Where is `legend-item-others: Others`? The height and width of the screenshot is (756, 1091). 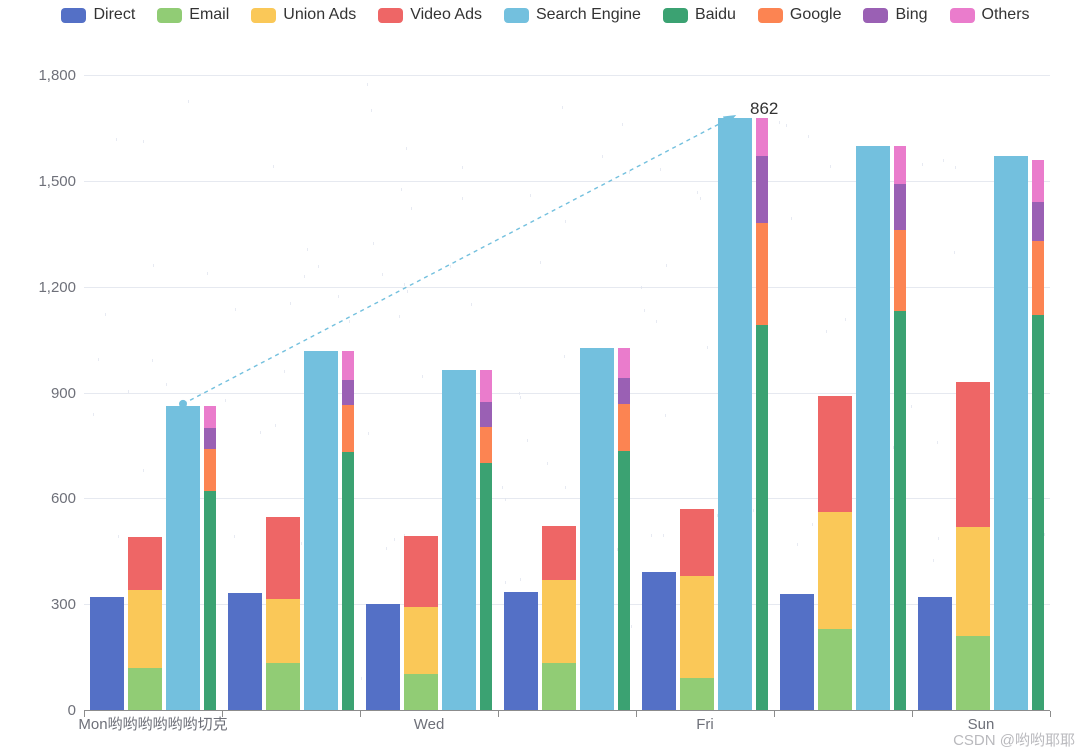
legend-item-others: Others is located at coordinates (989, 15).